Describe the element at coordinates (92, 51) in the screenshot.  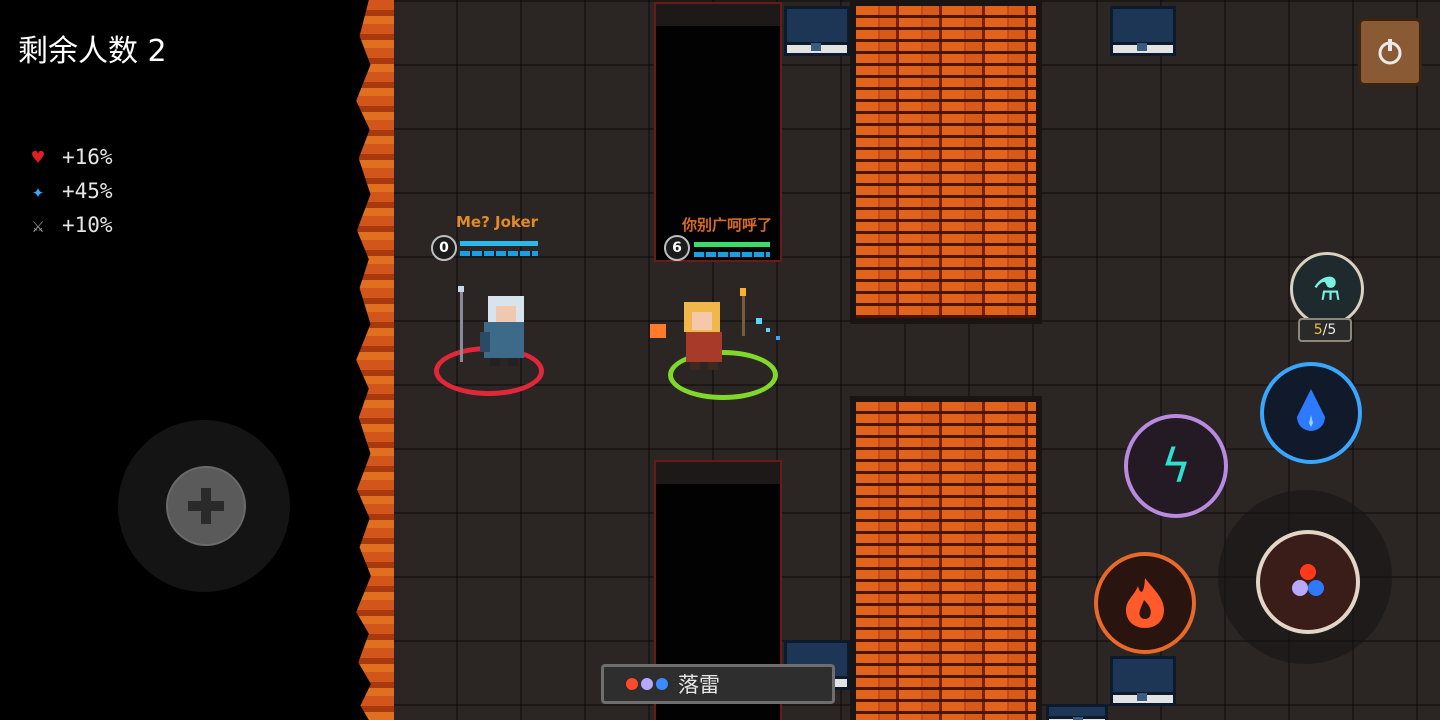
I see `remaining-players-label: 剩余人数 2` at that location.